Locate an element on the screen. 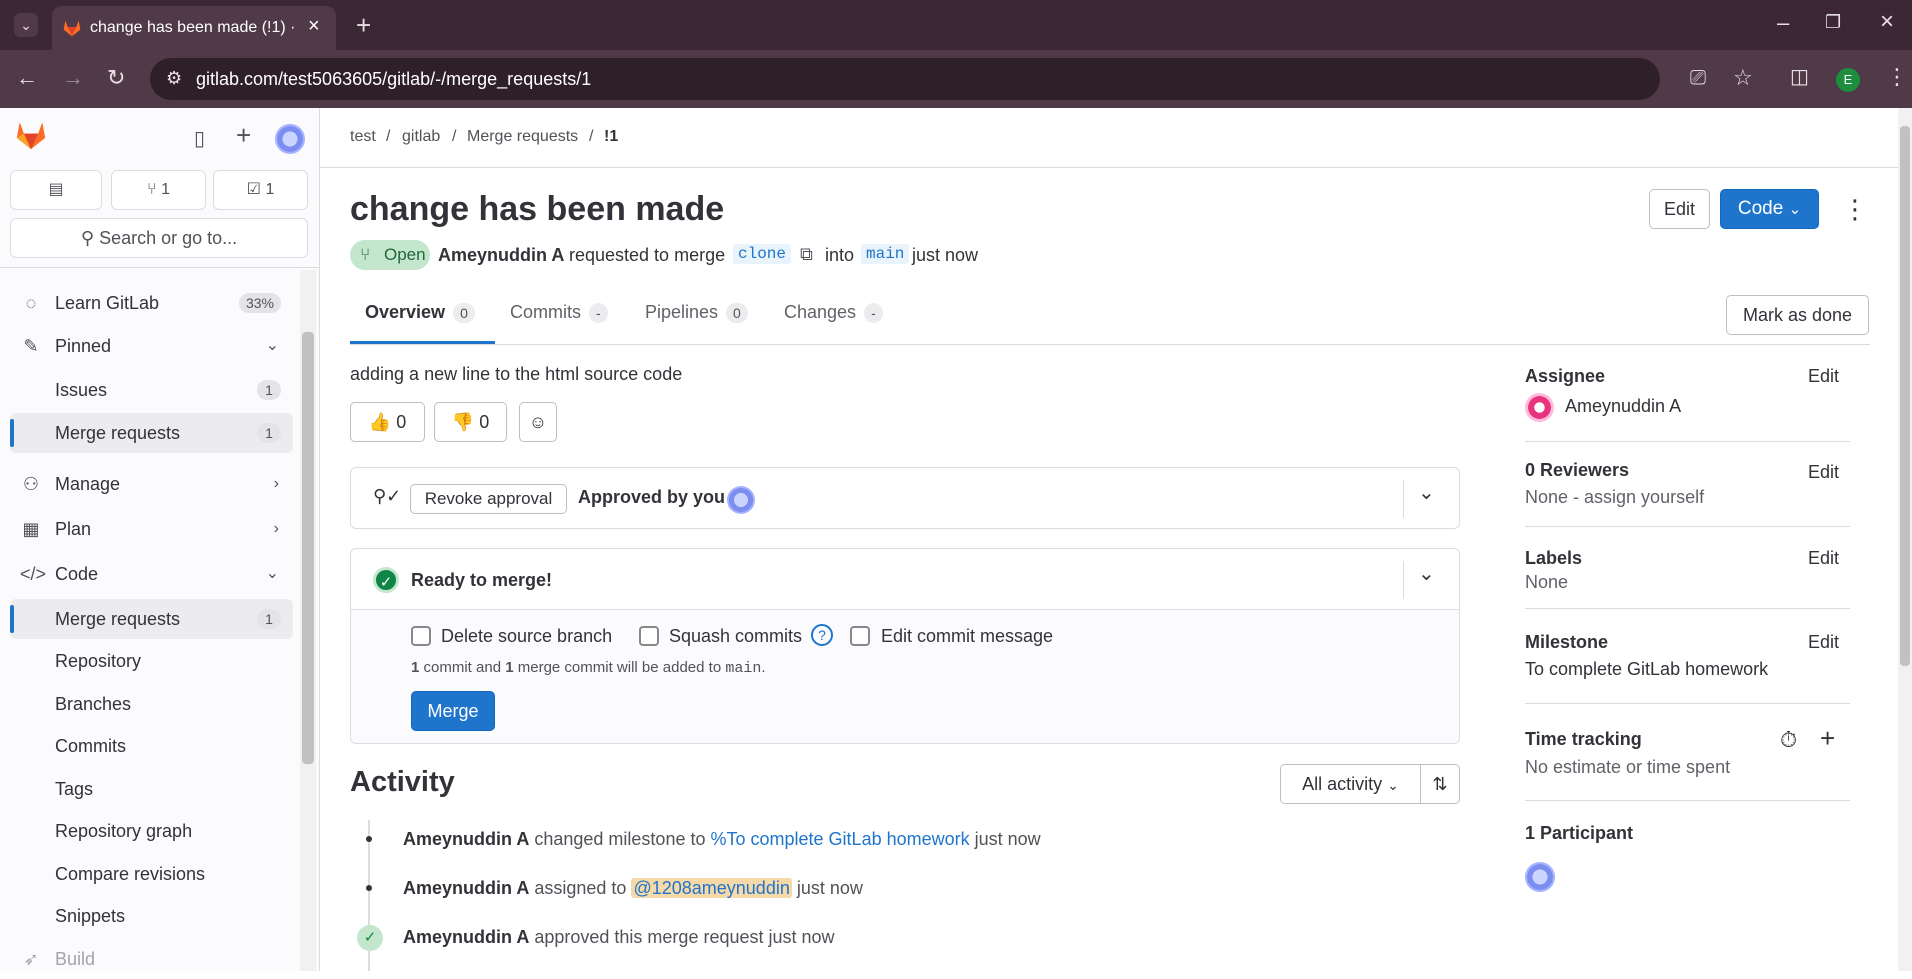 Image resolution: width=1912 pixels, height=979 pixels. more-actions-icon: ⋮ is located at coordinates (1855, 209).